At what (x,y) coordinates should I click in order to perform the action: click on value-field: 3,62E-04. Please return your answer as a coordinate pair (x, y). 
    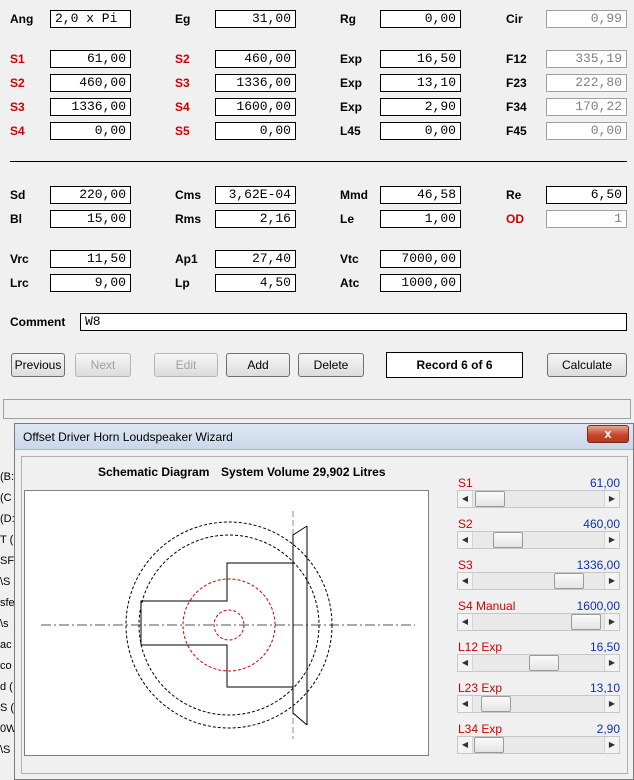
    Looking at the image, I should click on (255, 195).